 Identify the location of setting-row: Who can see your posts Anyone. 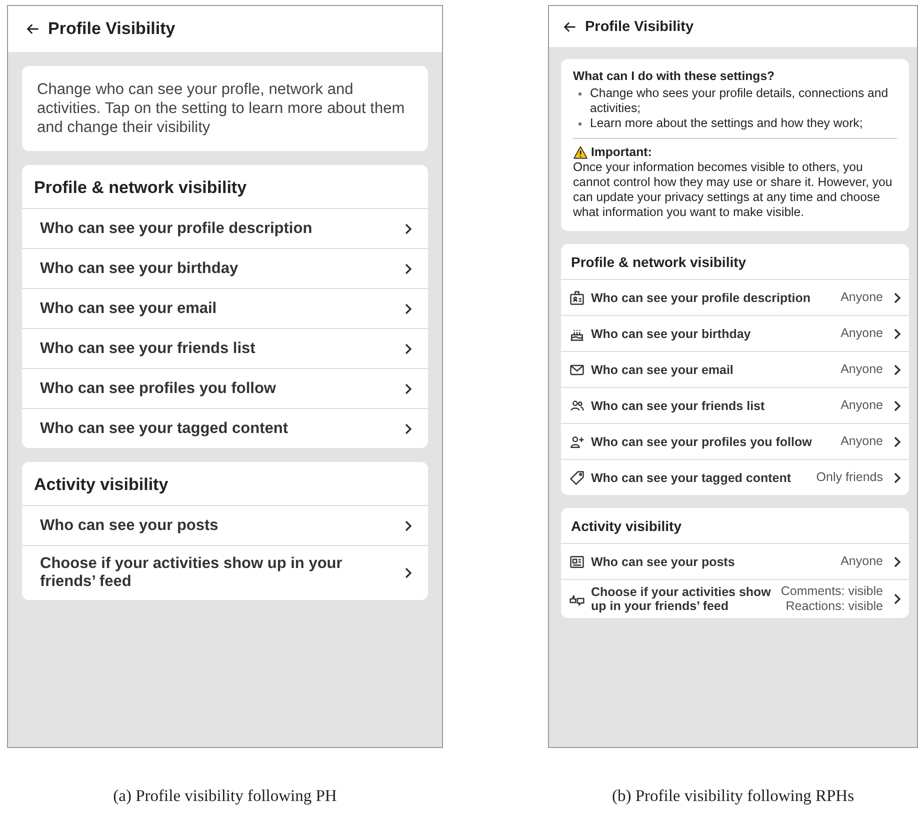
(735, 561).